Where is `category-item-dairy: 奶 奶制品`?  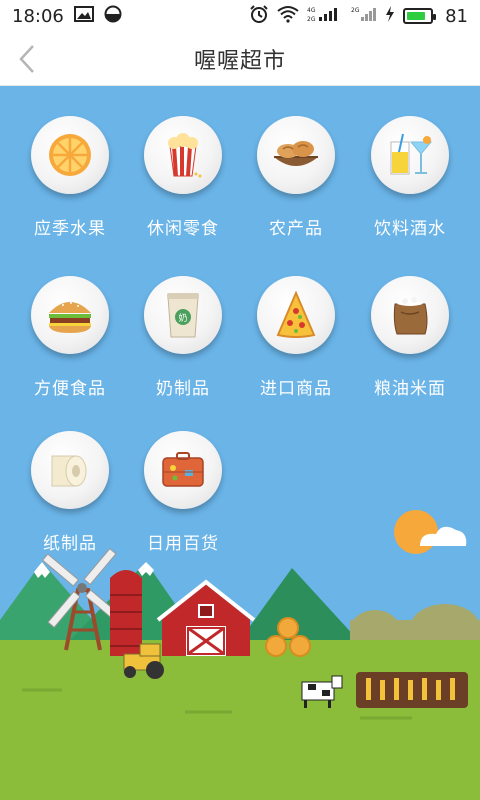
category-item-dairy: 奶 奶制品 is located at coordinates (183, 337).